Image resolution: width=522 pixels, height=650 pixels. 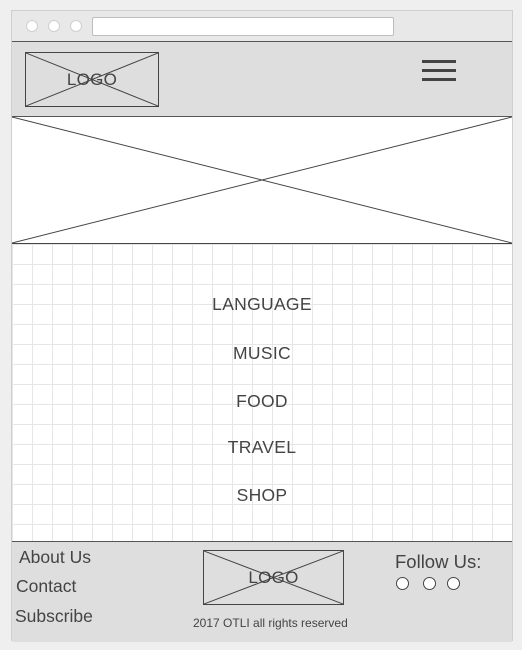 What do you see at coordinates (76, 26) in the screenshot?
I see `window-maximize-dot` at bounding box center [76, 26].